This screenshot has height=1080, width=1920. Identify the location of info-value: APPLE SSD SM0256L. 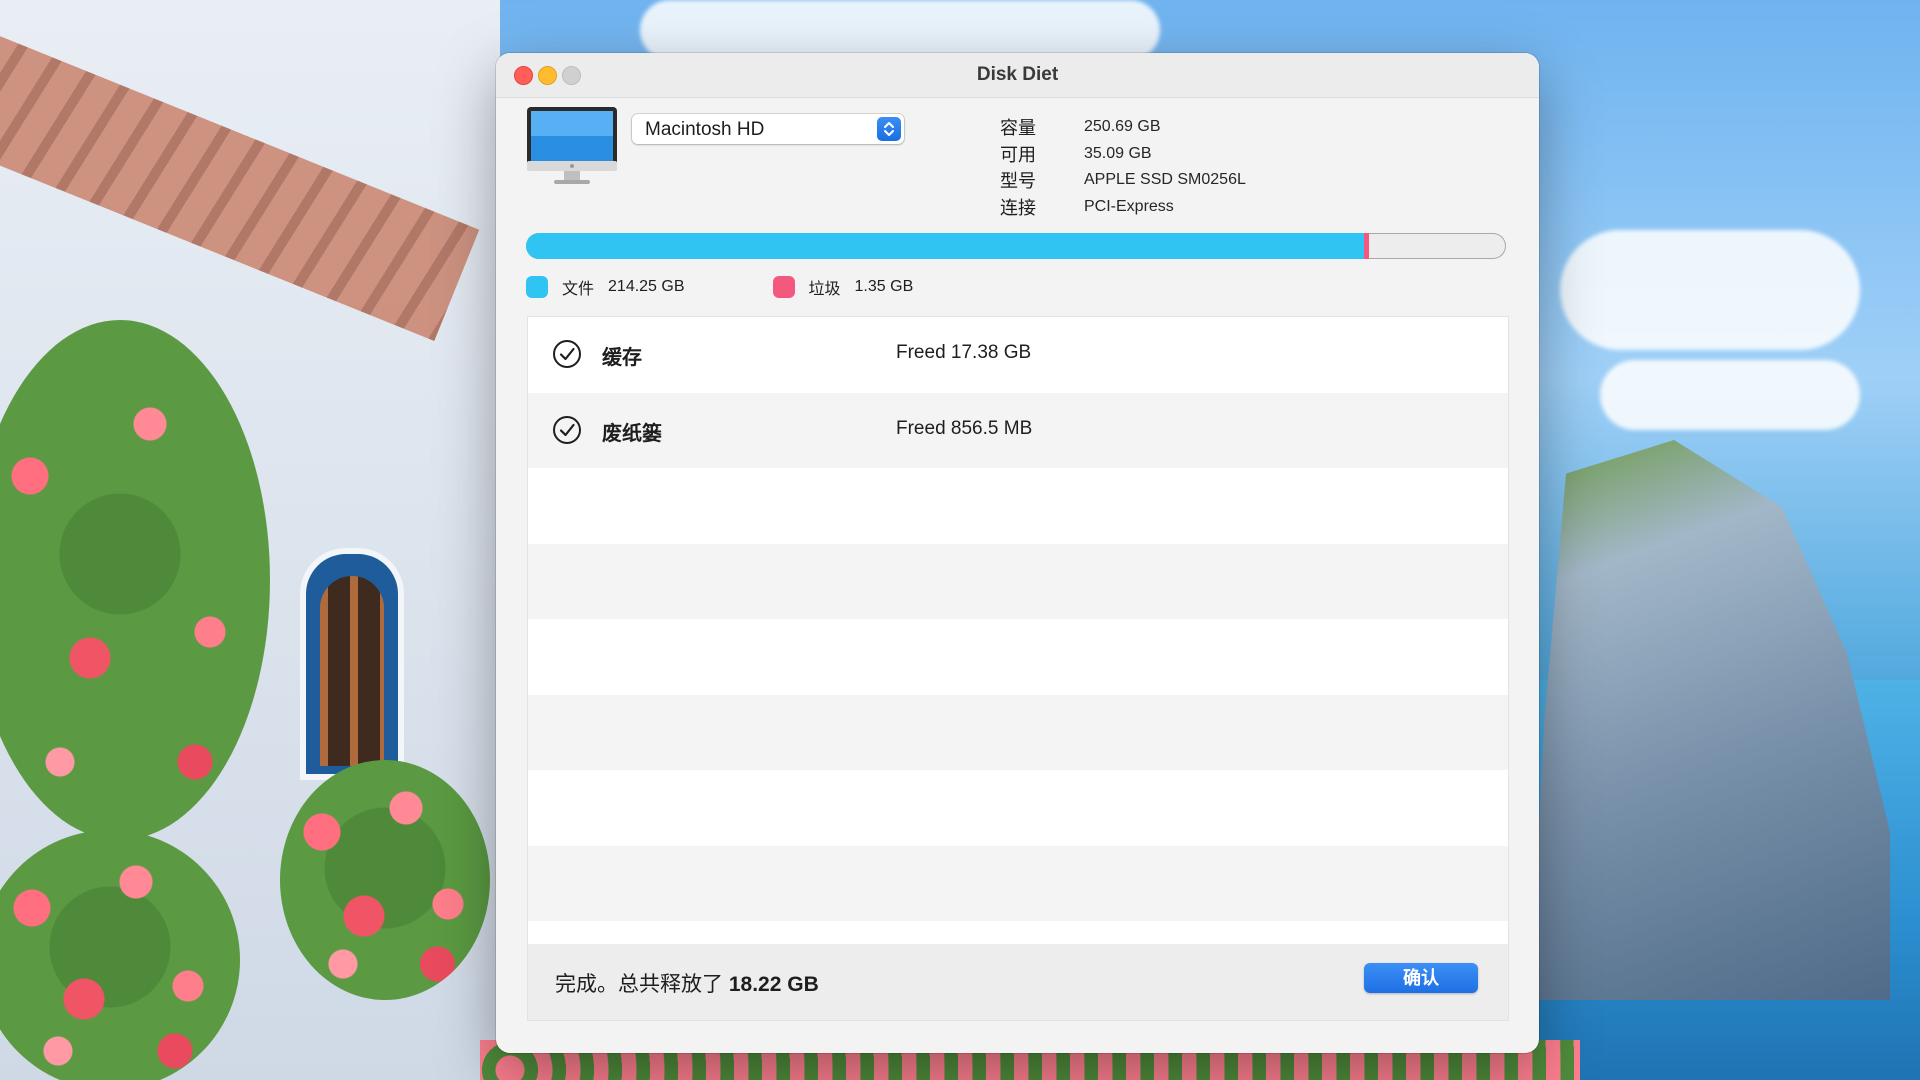
(1165, 180).